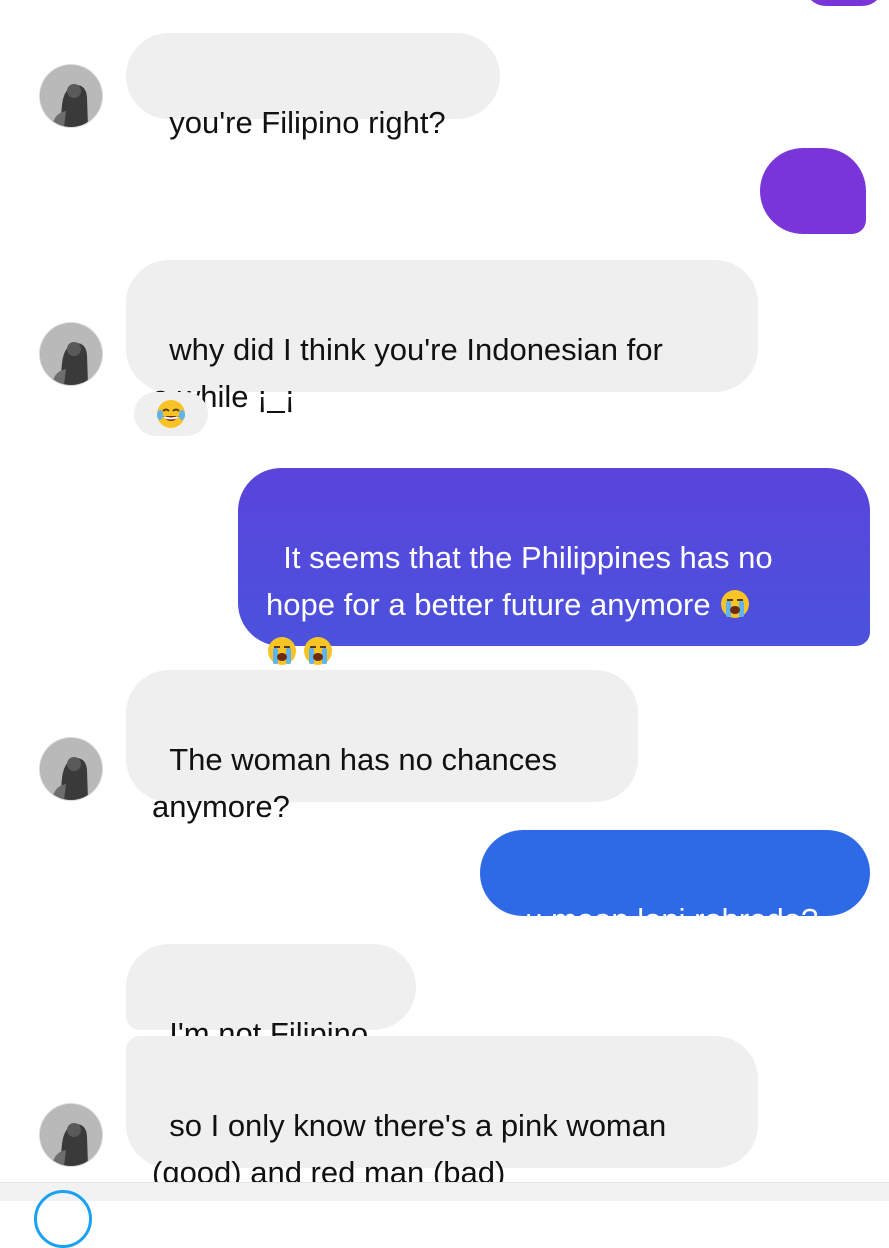  What do you see at coordinates (63, 1219) in the screenshot?
I see `composer-action-icon` at bounding box center [63, 1219].